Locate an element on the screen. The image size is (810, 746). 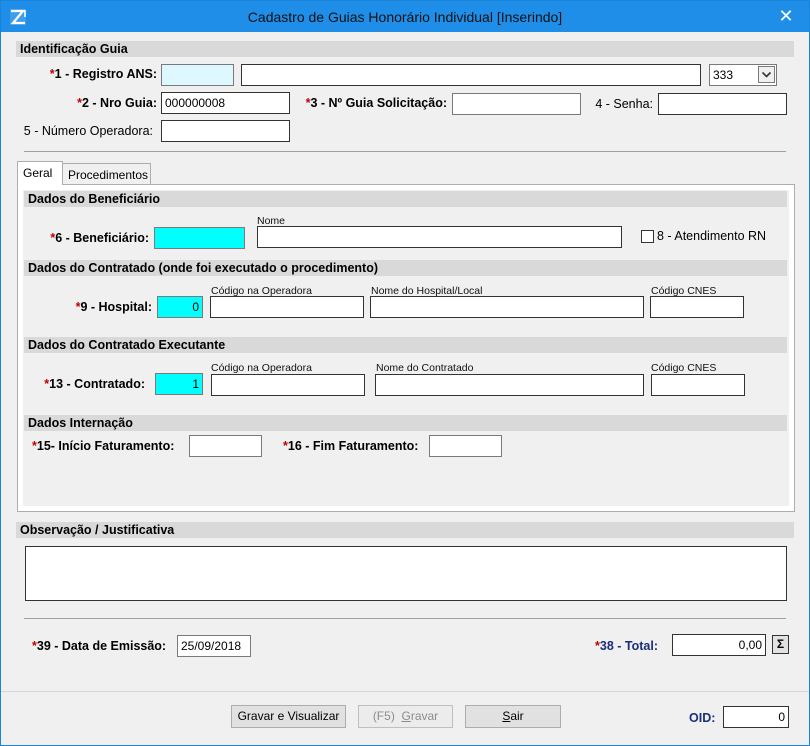
registro-ans-label: *1 - Registro ANS: is located at coordinates (103, 74).